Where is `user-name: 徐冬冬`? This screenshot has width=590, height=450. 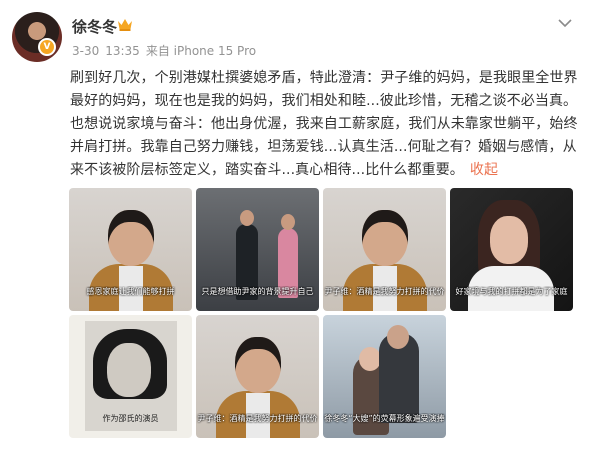 user-name: 徐冬冬 is located at coordinates (94, 26).